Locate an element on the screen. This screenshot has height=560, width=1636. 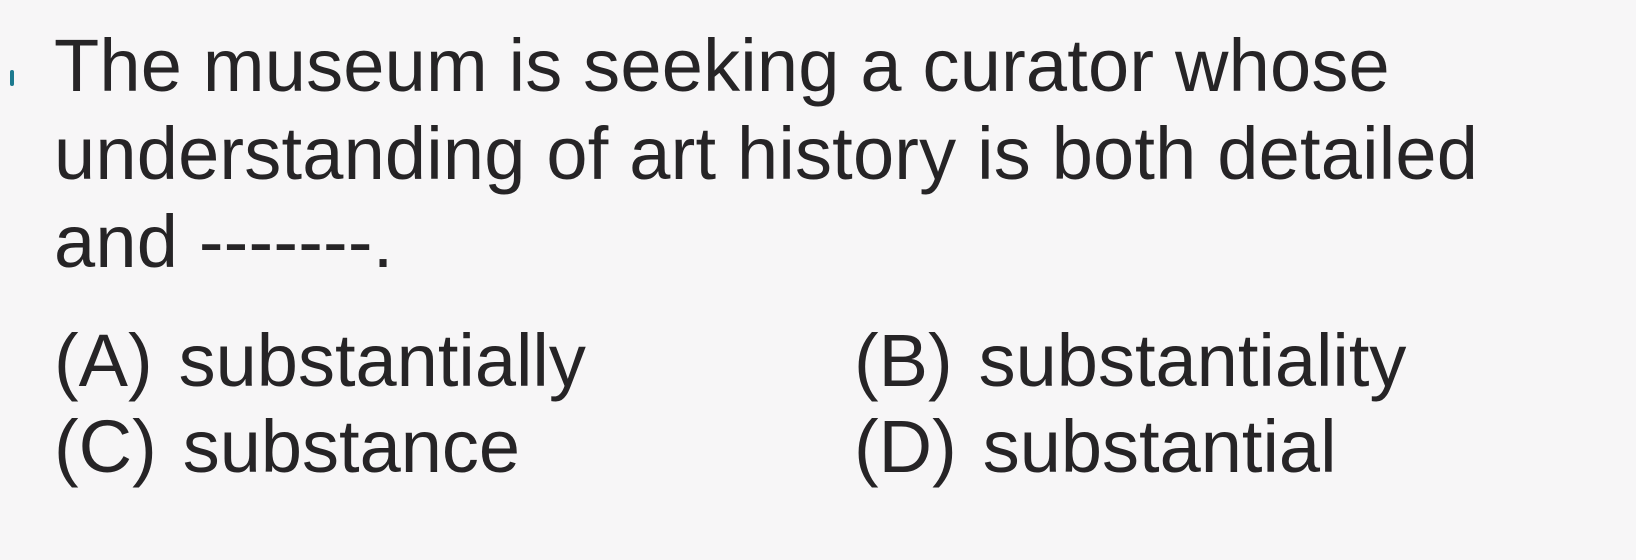
option-b-letter: (B) is located at coordinates (903, 360).